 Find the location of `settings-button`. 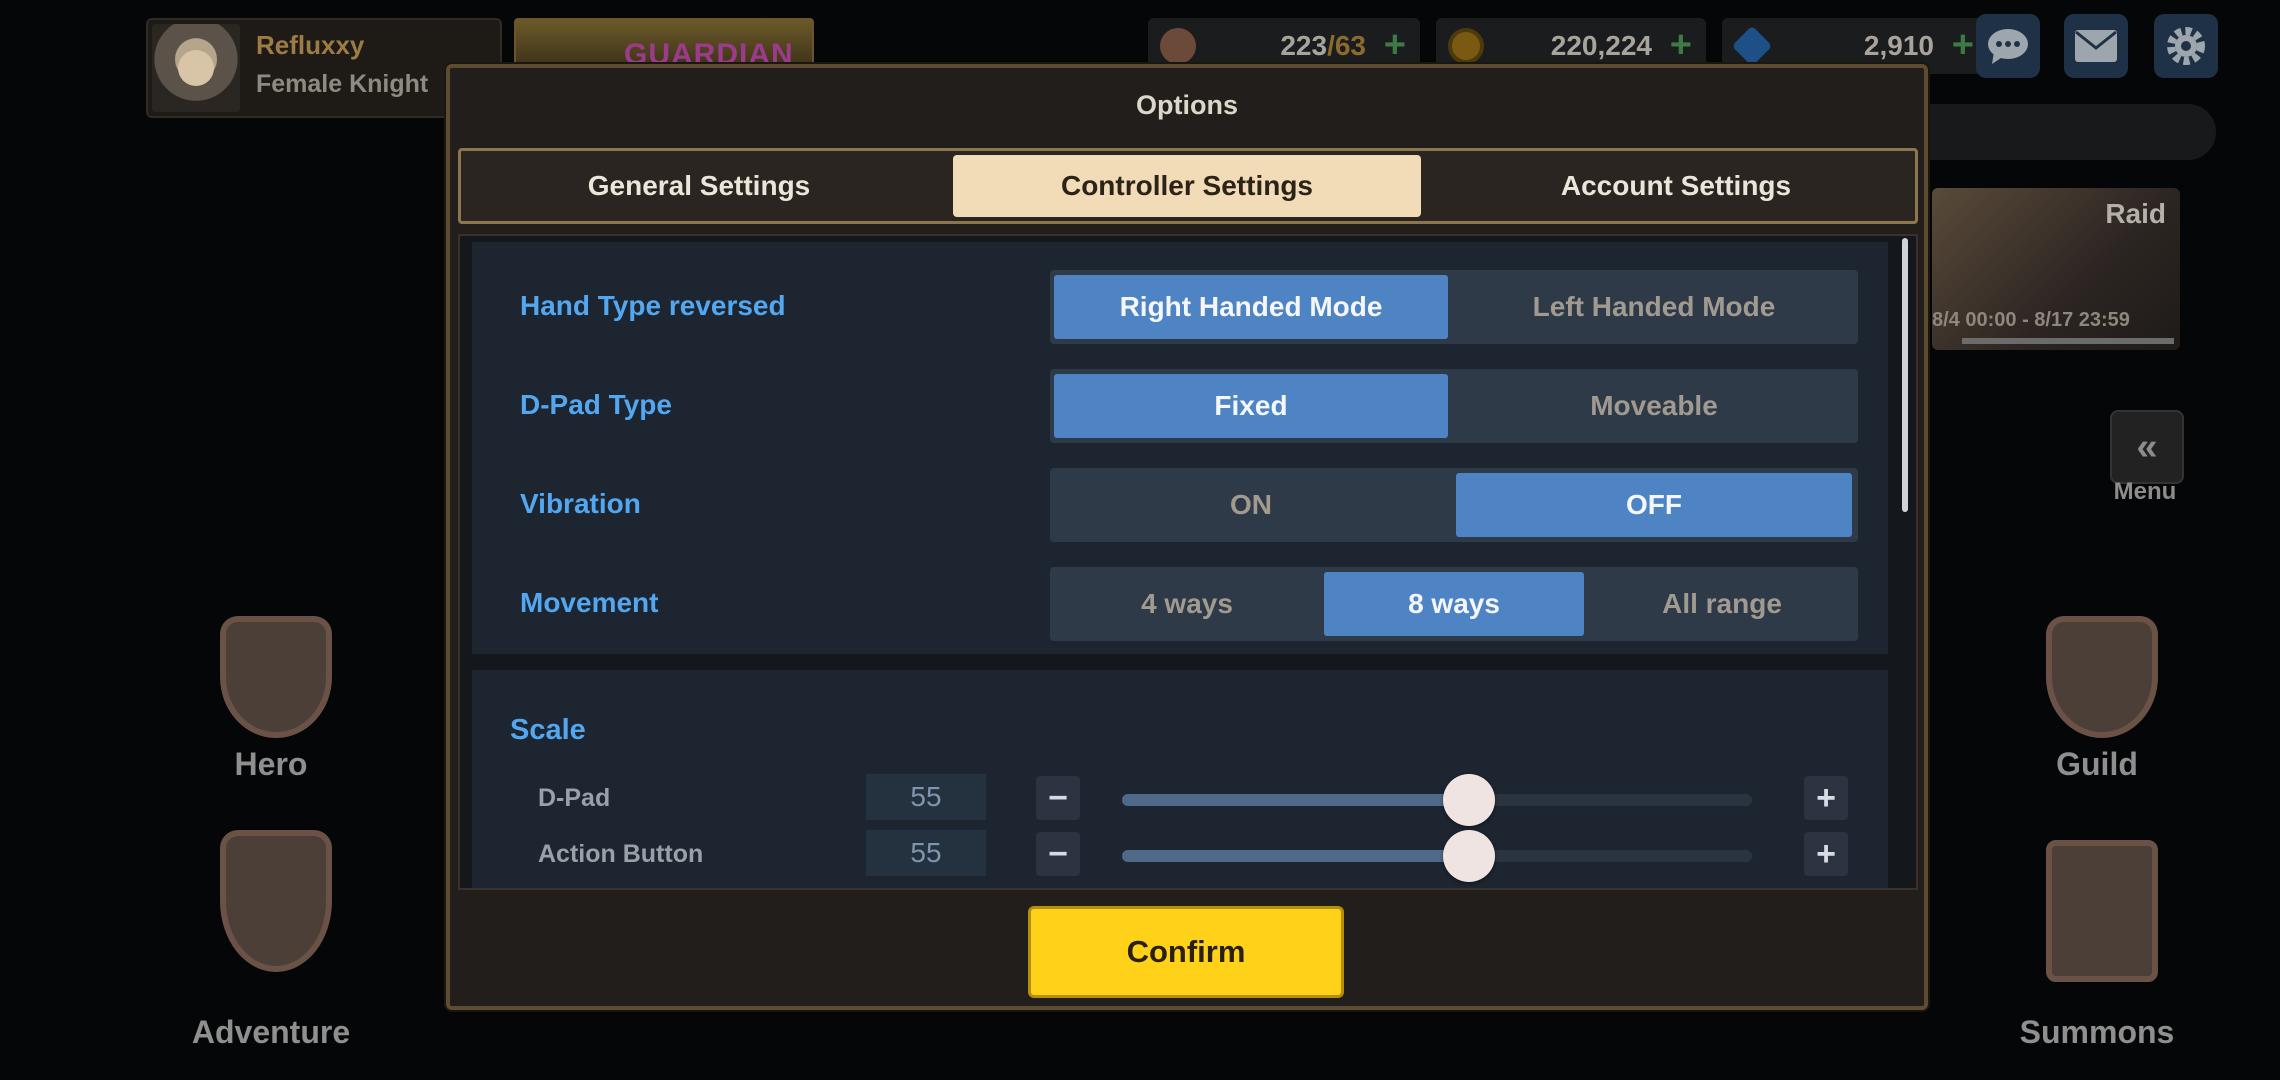

settings-button is located at coordinates (2186, 46).